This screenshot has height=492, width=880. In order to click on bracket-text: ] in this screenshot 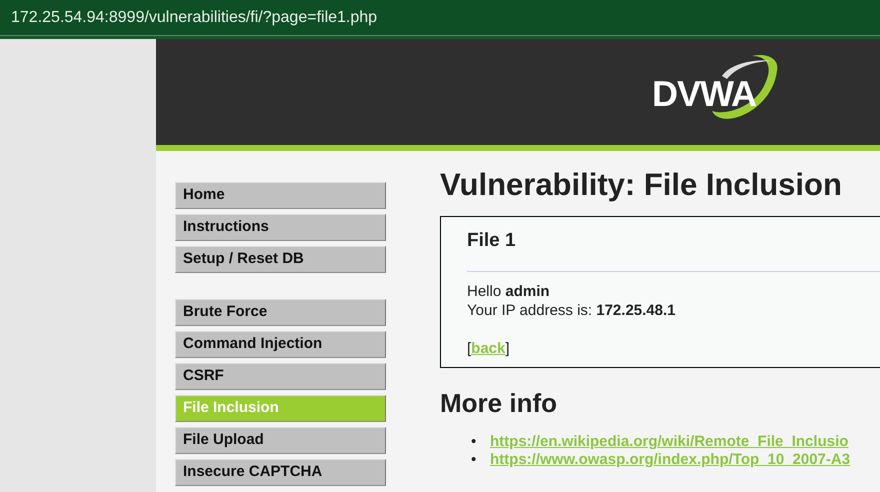, I will do `click(507, 348)`.